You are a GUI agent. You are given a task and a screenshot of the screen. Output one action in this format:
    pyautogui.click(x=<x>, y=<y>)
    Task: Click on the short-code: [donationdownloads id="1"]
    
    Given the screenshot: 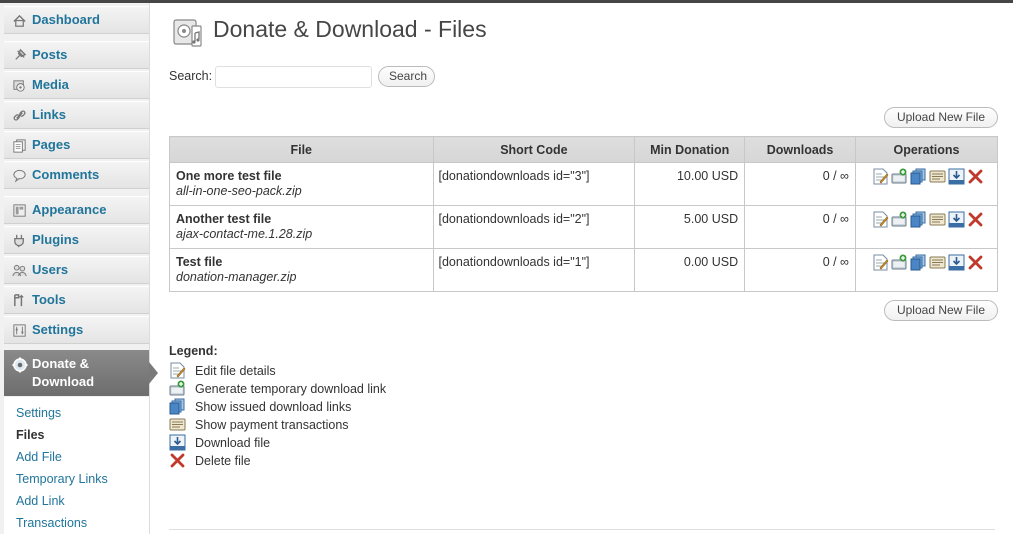 What is the action you would take?
    pyautogui.click(x=514, y=262)
    